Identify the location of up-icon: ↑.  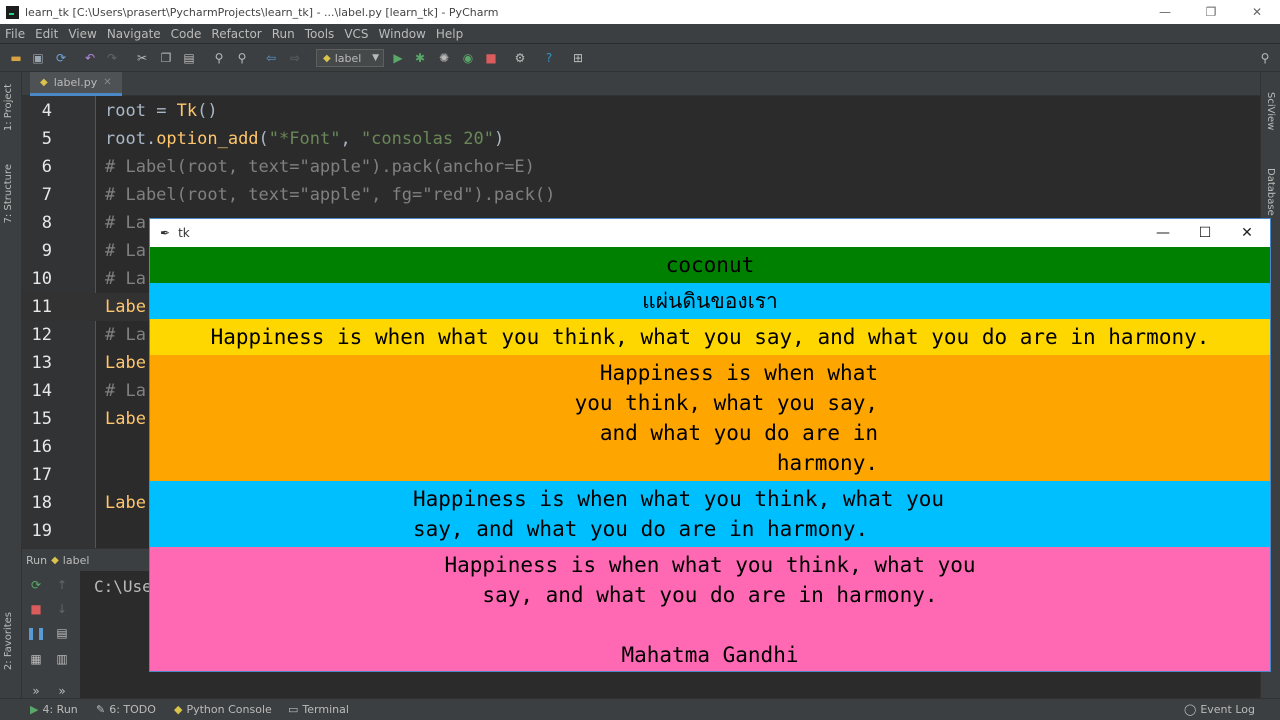
(62, 585).